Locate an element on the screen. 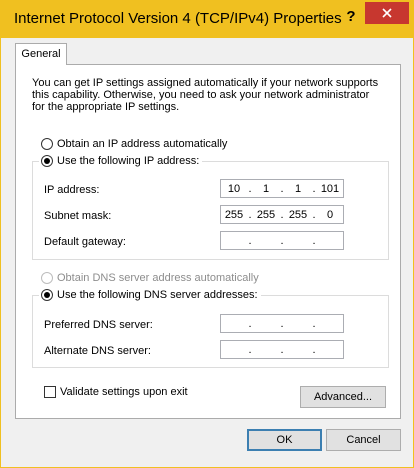 This screenshot has height=468, width=414. use-following-dns-option: Use the following DNS server addresses: is located at coordinates (150, 295).